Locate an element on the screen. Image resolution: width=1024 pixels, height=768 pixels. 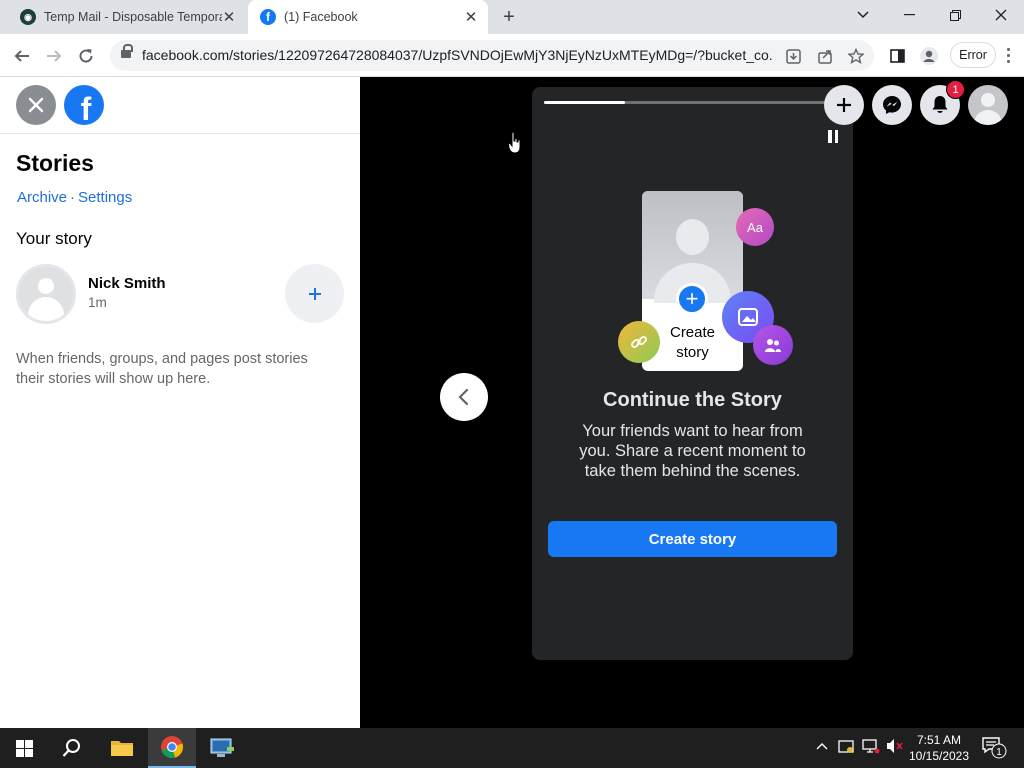
temp-mail-icon: ◉ is located at coordinates (28, 17).